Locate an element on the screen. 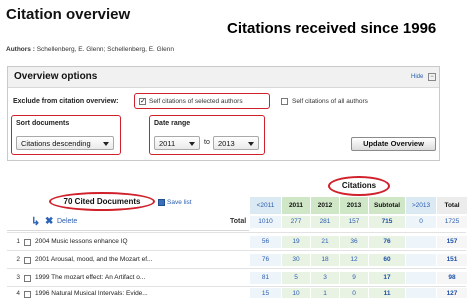  total-cell: 277 is located at coordinates (296, 222).